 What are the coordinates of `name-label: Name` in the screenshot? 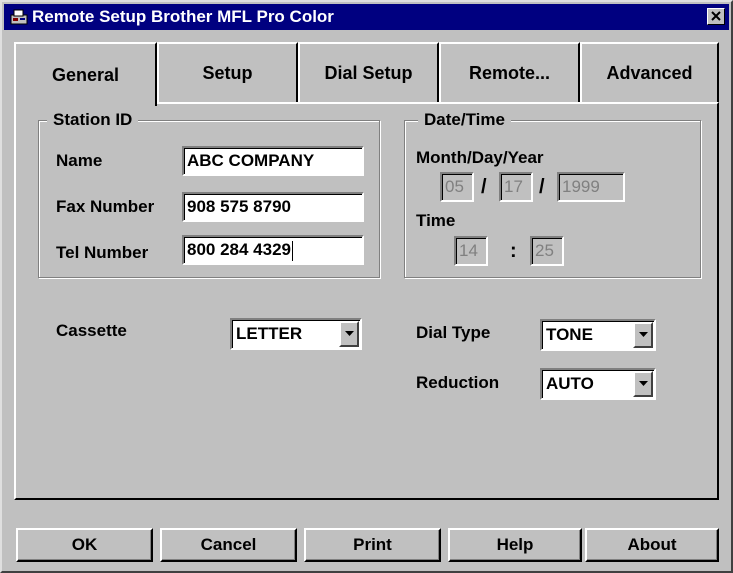 It's located at (79, 160).